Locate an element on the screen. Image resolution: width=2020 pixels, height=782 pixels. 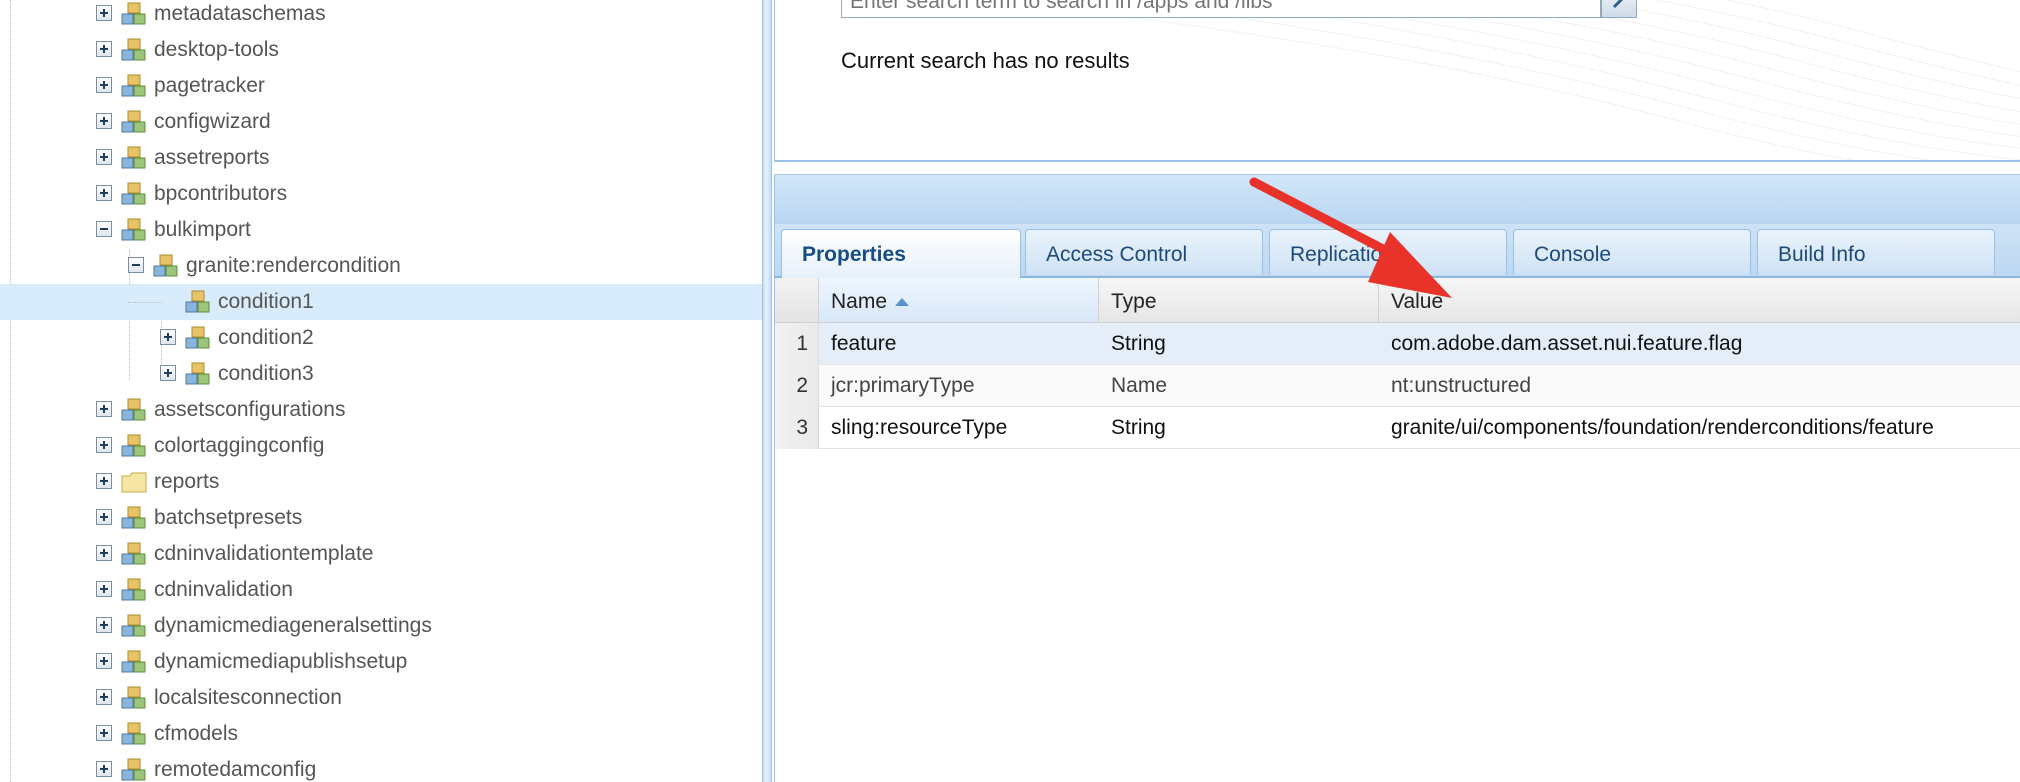
tree-item-pagetracker: pagetracker is located at coordinates (381, 86).